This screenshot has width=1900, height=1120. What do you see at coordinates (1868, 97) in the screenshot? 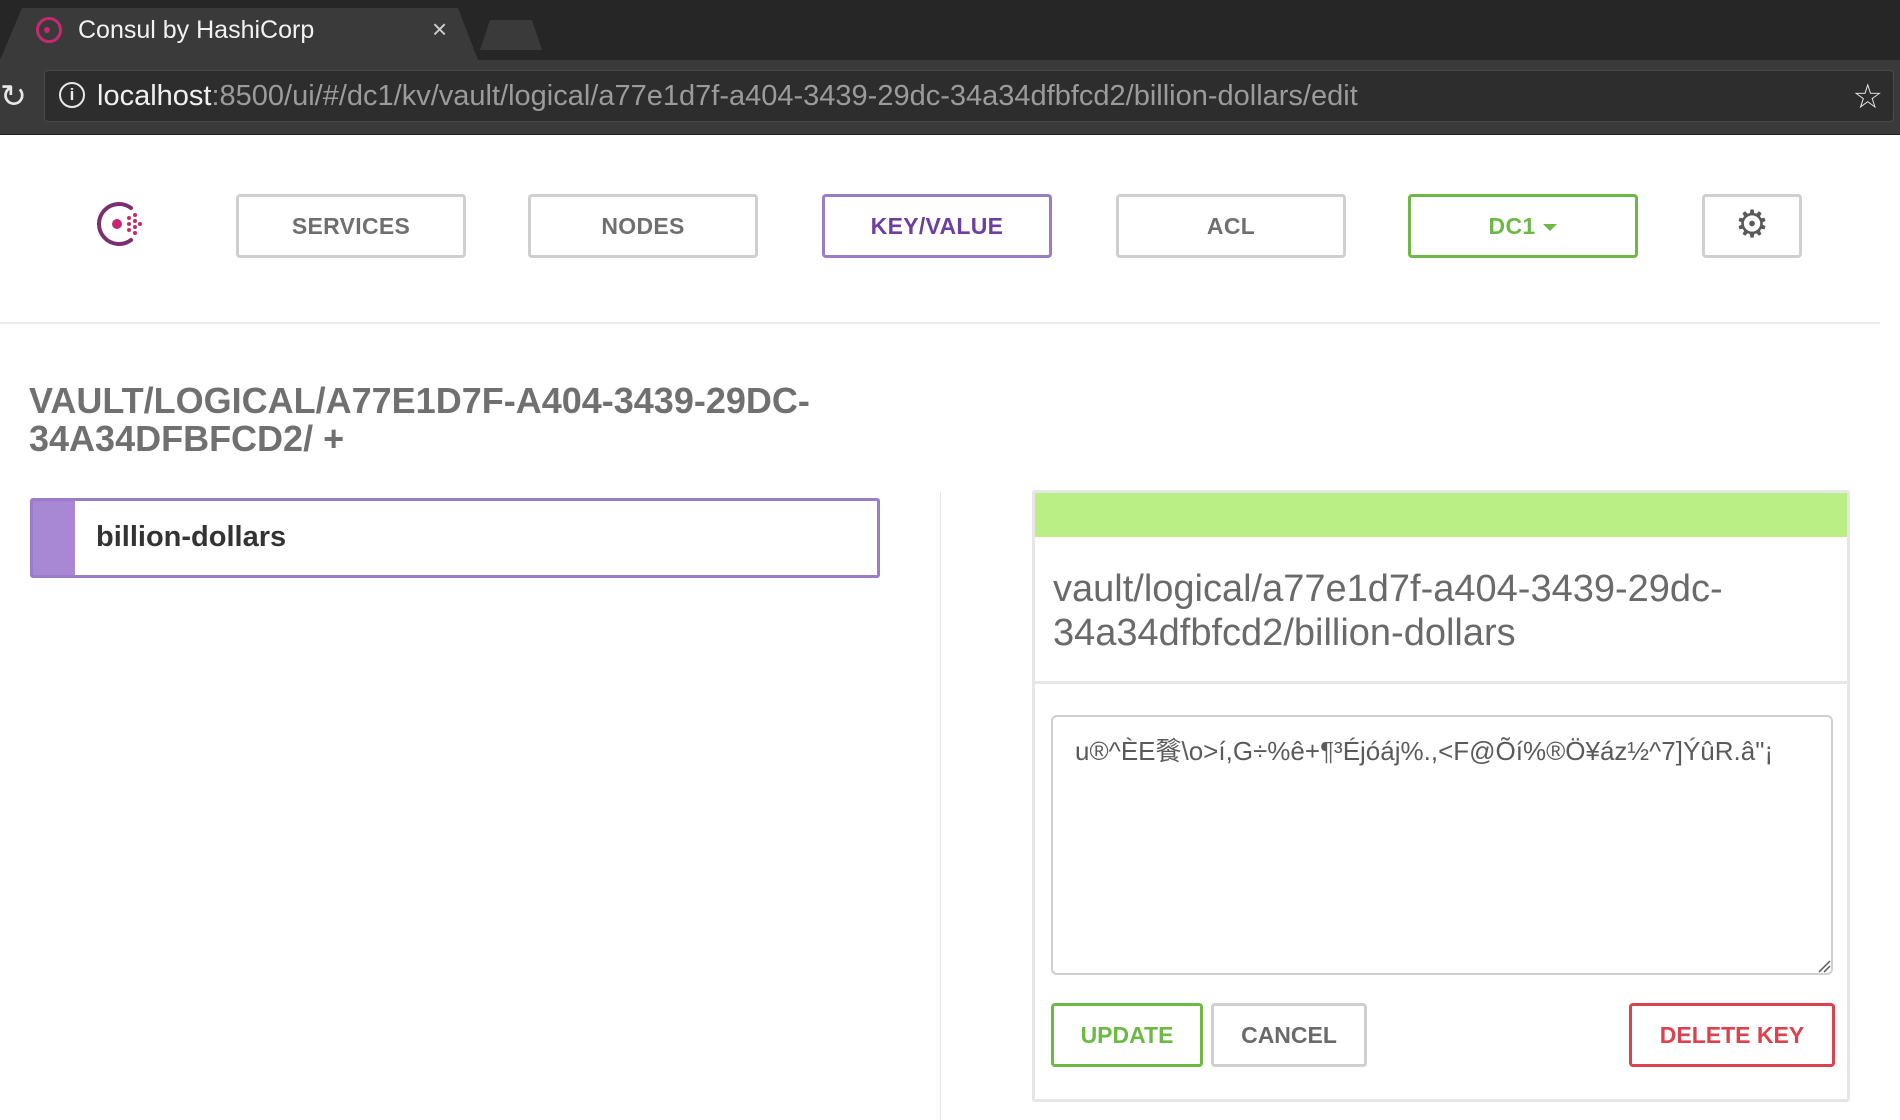
I see `bookmark-star-icon: ☆` at bounding box center [1868, 97].